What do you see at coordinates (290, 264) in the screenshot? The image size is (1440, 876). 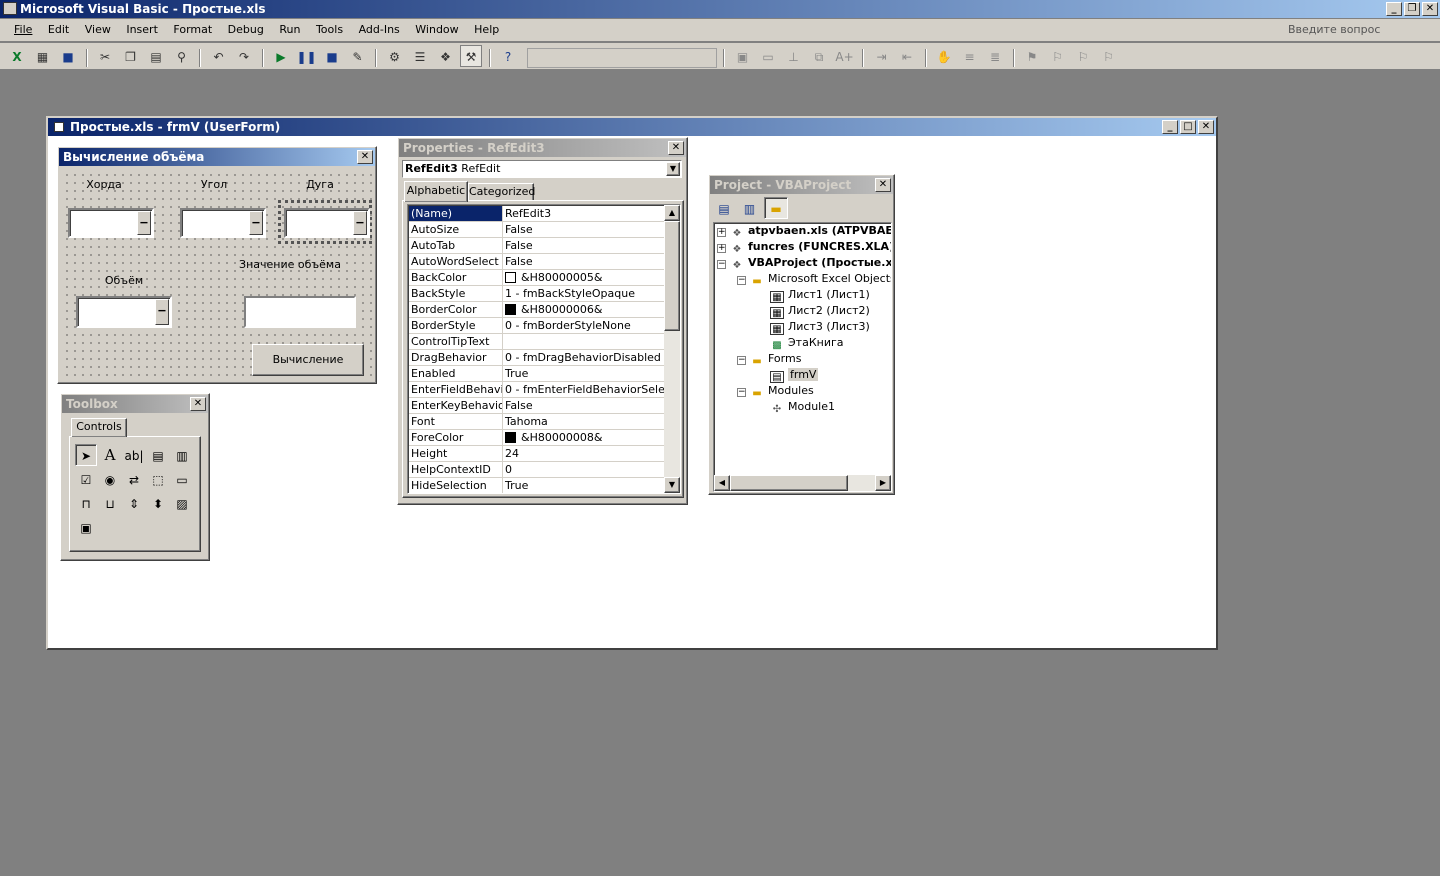 I see `label-volume-value: Значение объёма` at bounding box center [290, 264].